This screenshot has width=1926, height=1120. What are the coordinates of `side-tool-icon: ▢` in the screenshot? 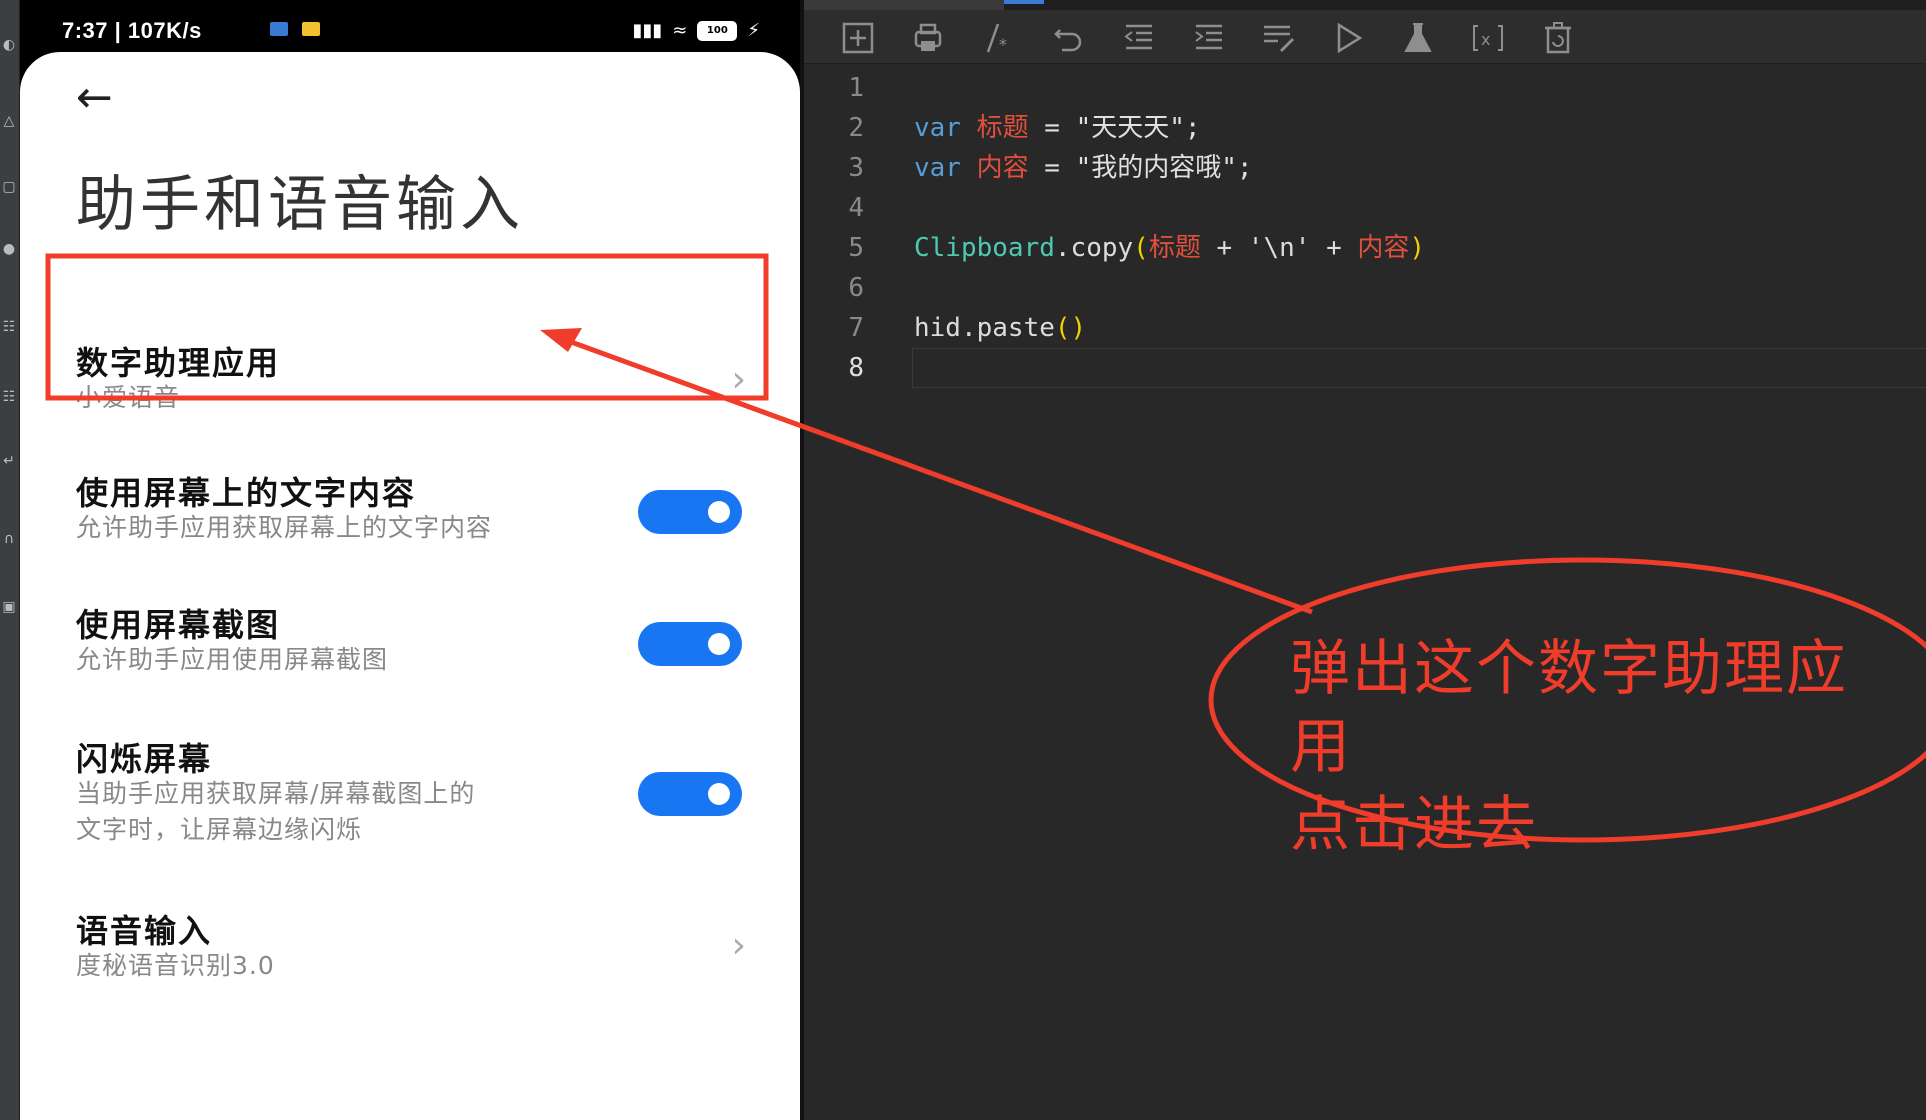 It's located at (9, 187).